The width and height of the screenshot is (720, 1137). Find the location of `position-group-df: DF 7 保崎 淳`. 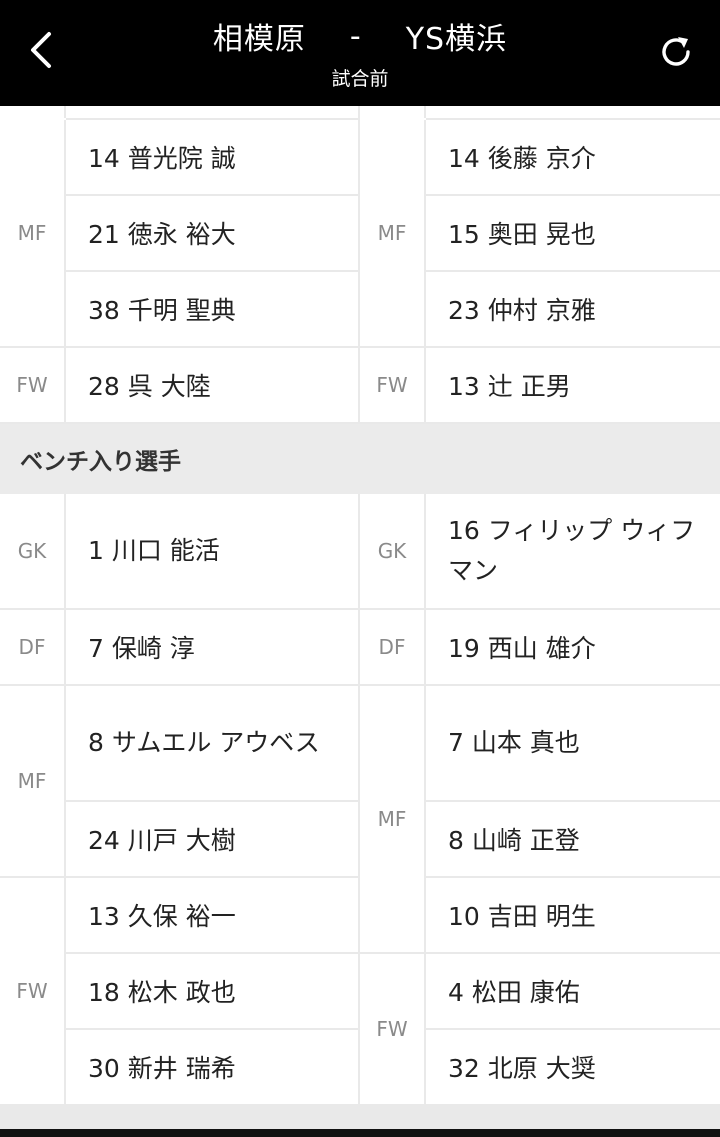

position-group-df: DF 7 保崎 淳 is located at coordinates (179, 648).